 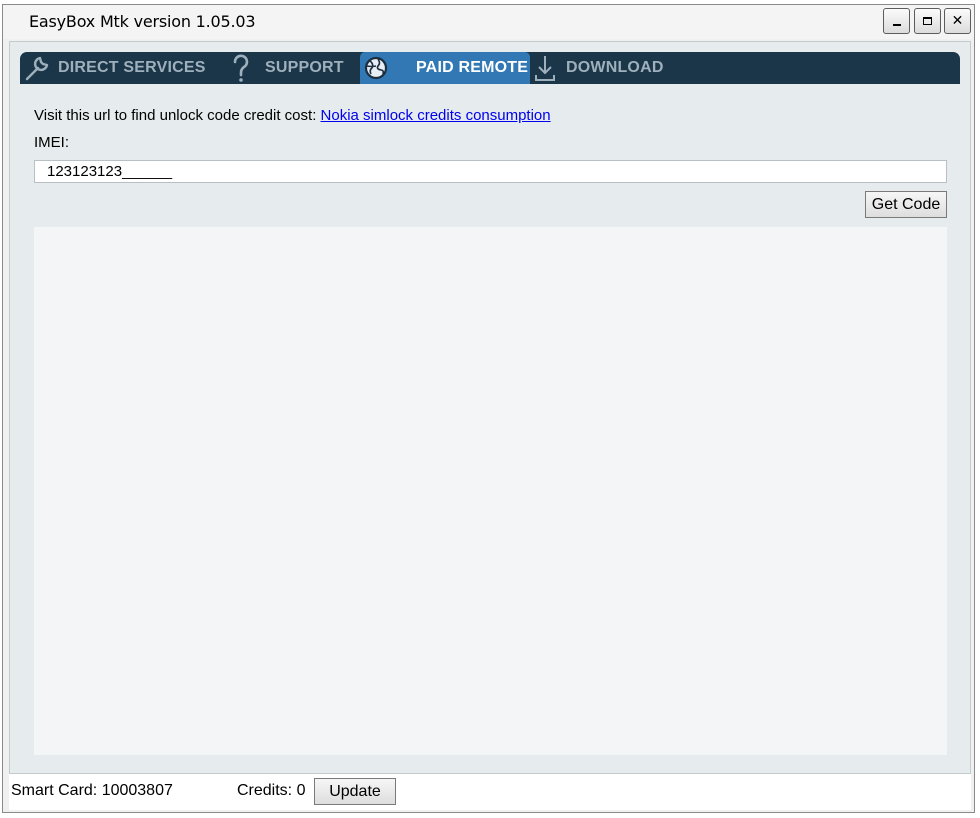 What do you see at coordinates (271, 790) in the screenshot?
I see `credits-status: Credits: 0` at bounding box center [271, 790].